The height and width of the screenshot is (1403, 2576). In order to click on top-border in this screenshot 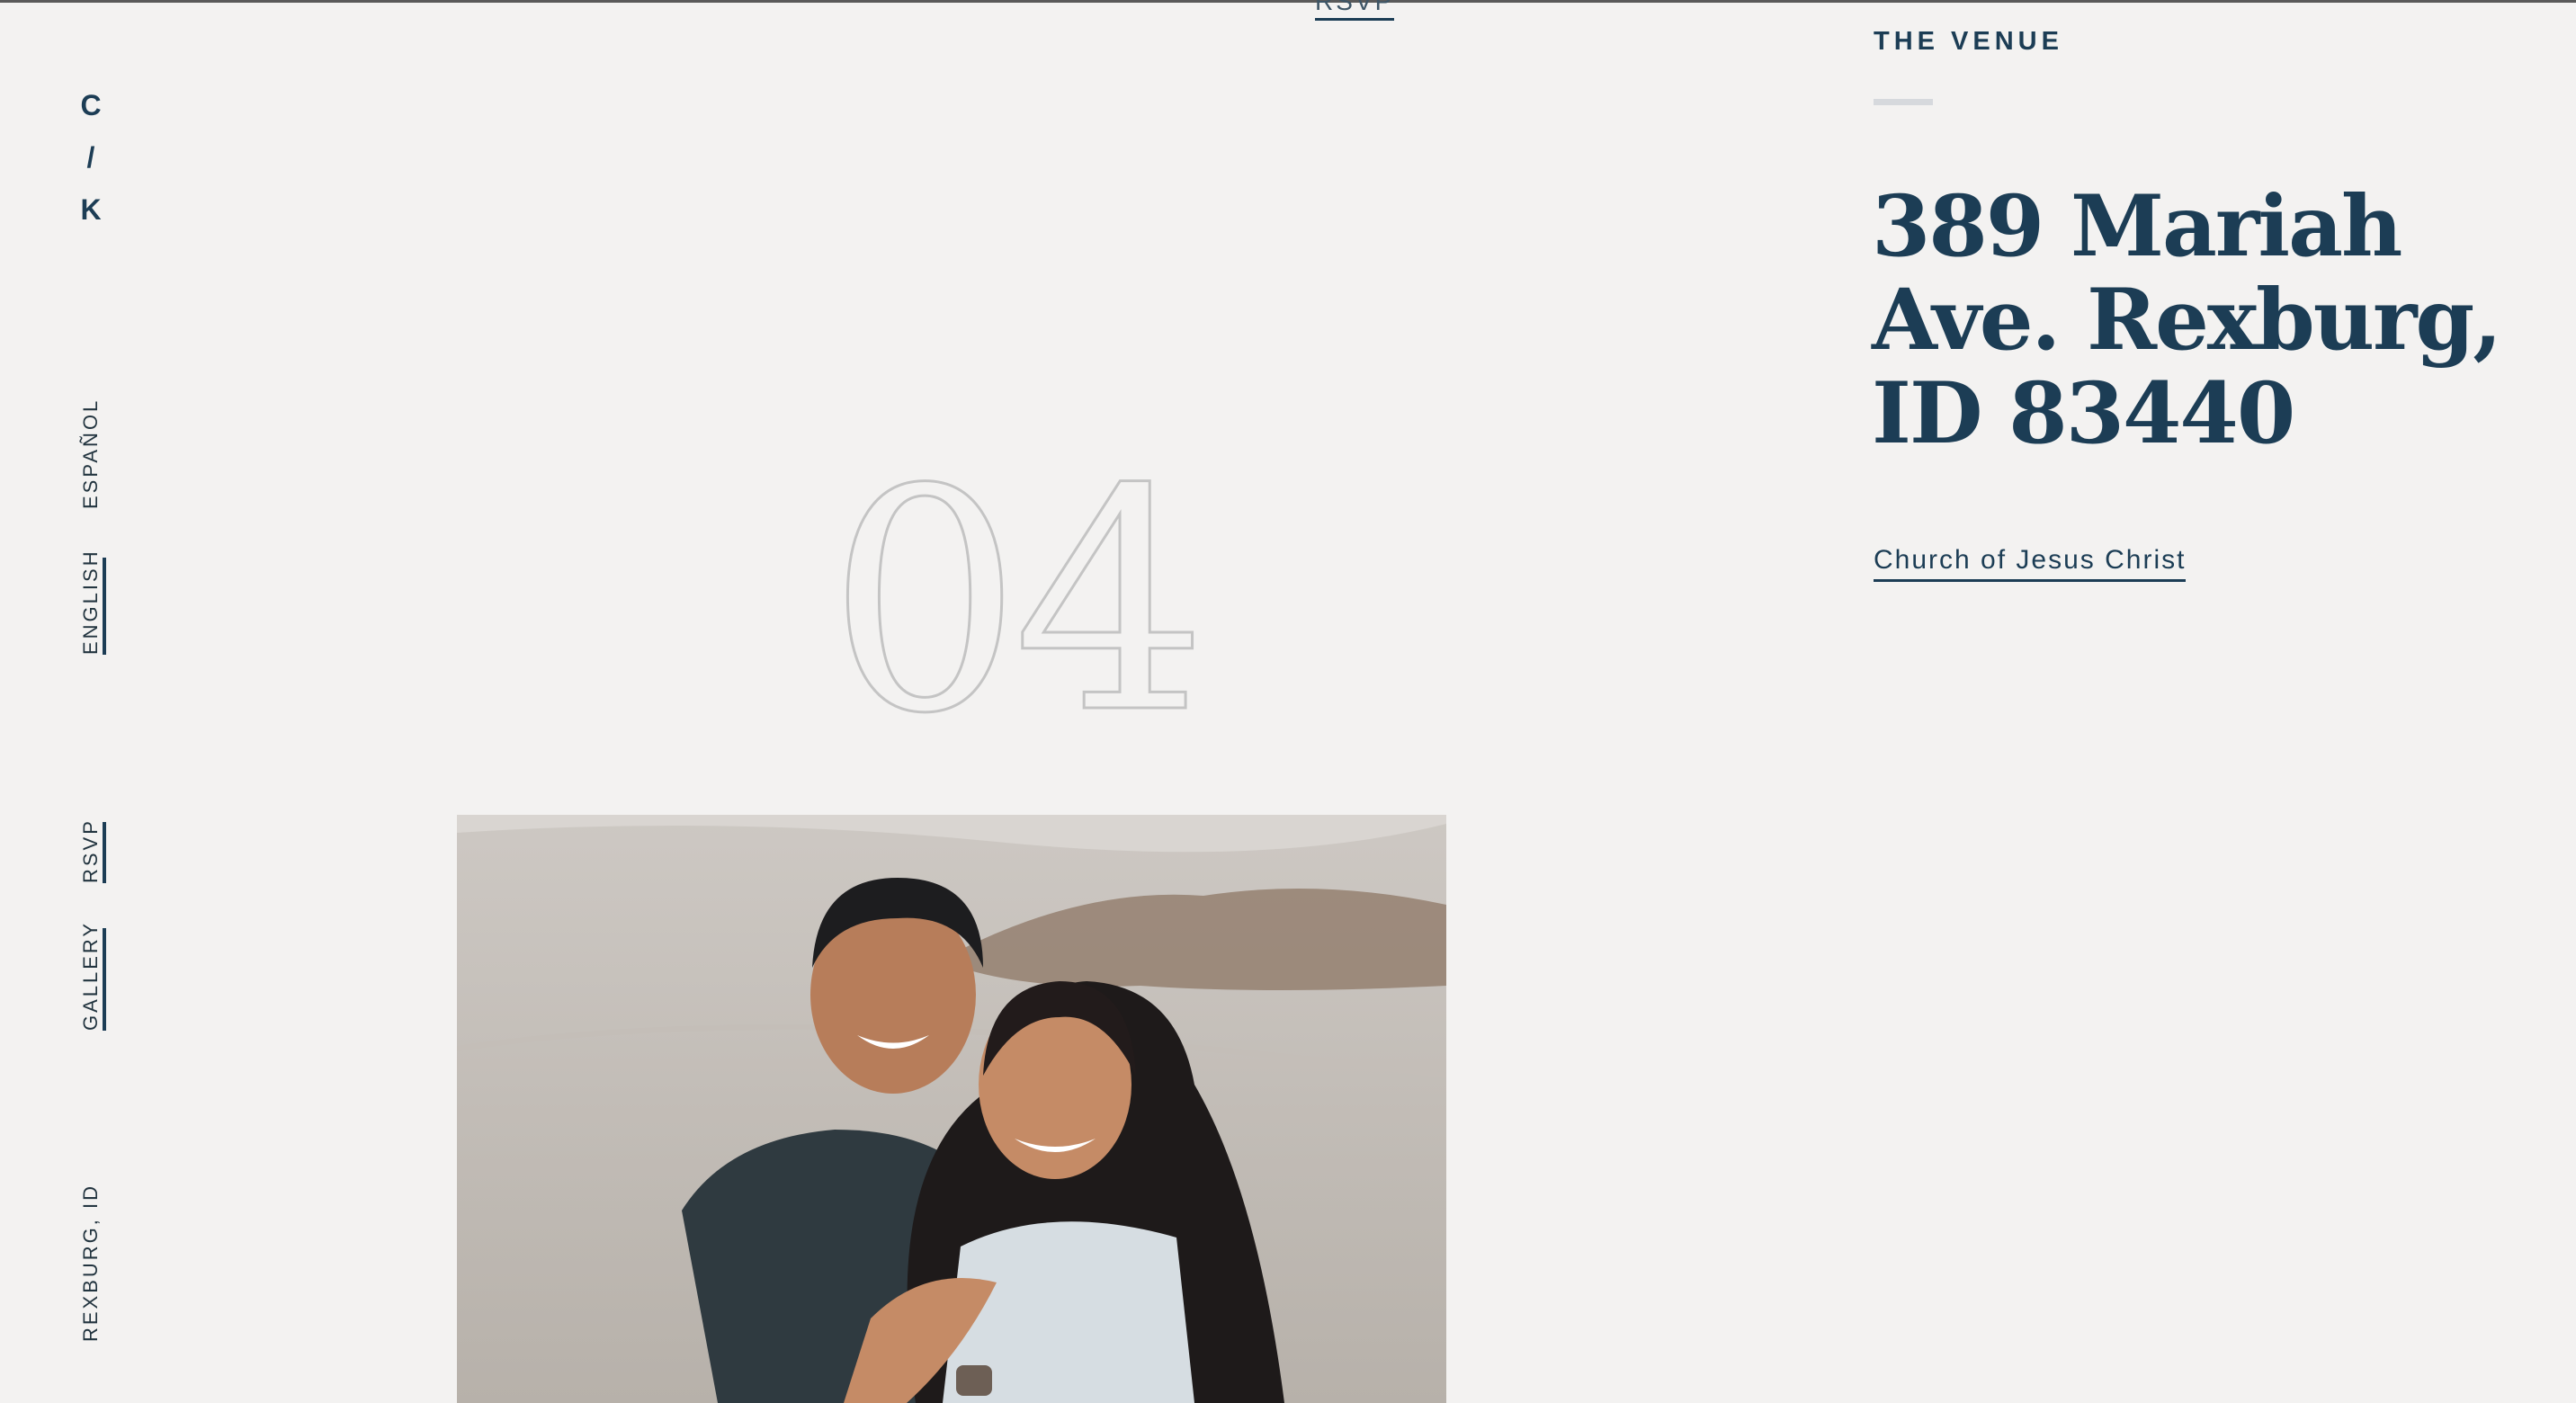, I will do `click(1288, 1)`.